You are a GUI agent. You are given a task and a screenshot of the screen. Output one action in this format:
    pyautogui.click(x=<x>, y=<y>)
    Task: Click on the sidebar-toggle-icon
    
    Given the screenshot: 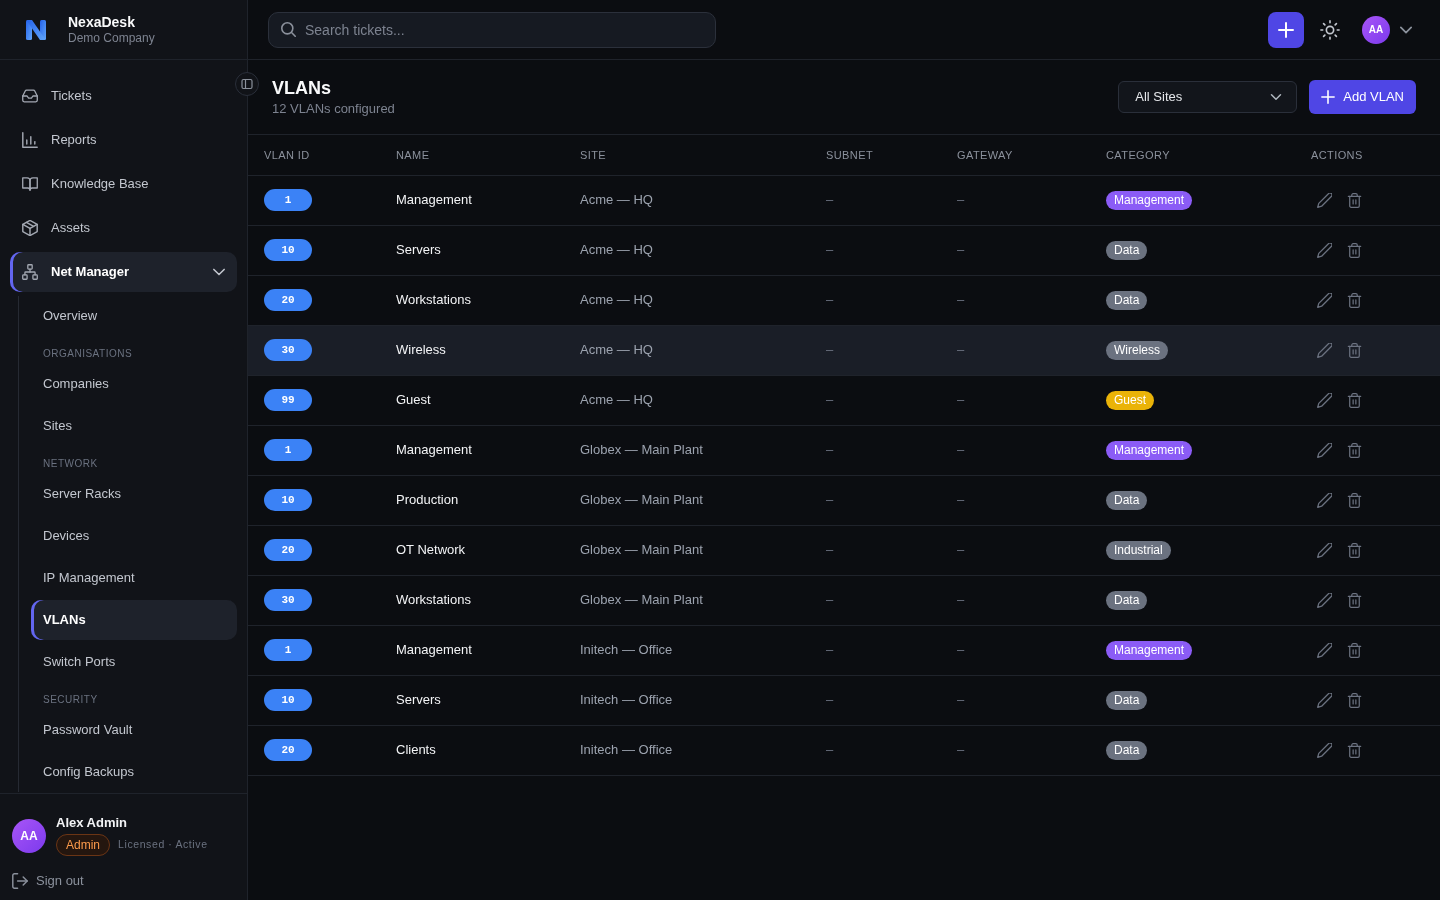 What is the action you would take?
    pyautogui.click(x=247, y=84)
    